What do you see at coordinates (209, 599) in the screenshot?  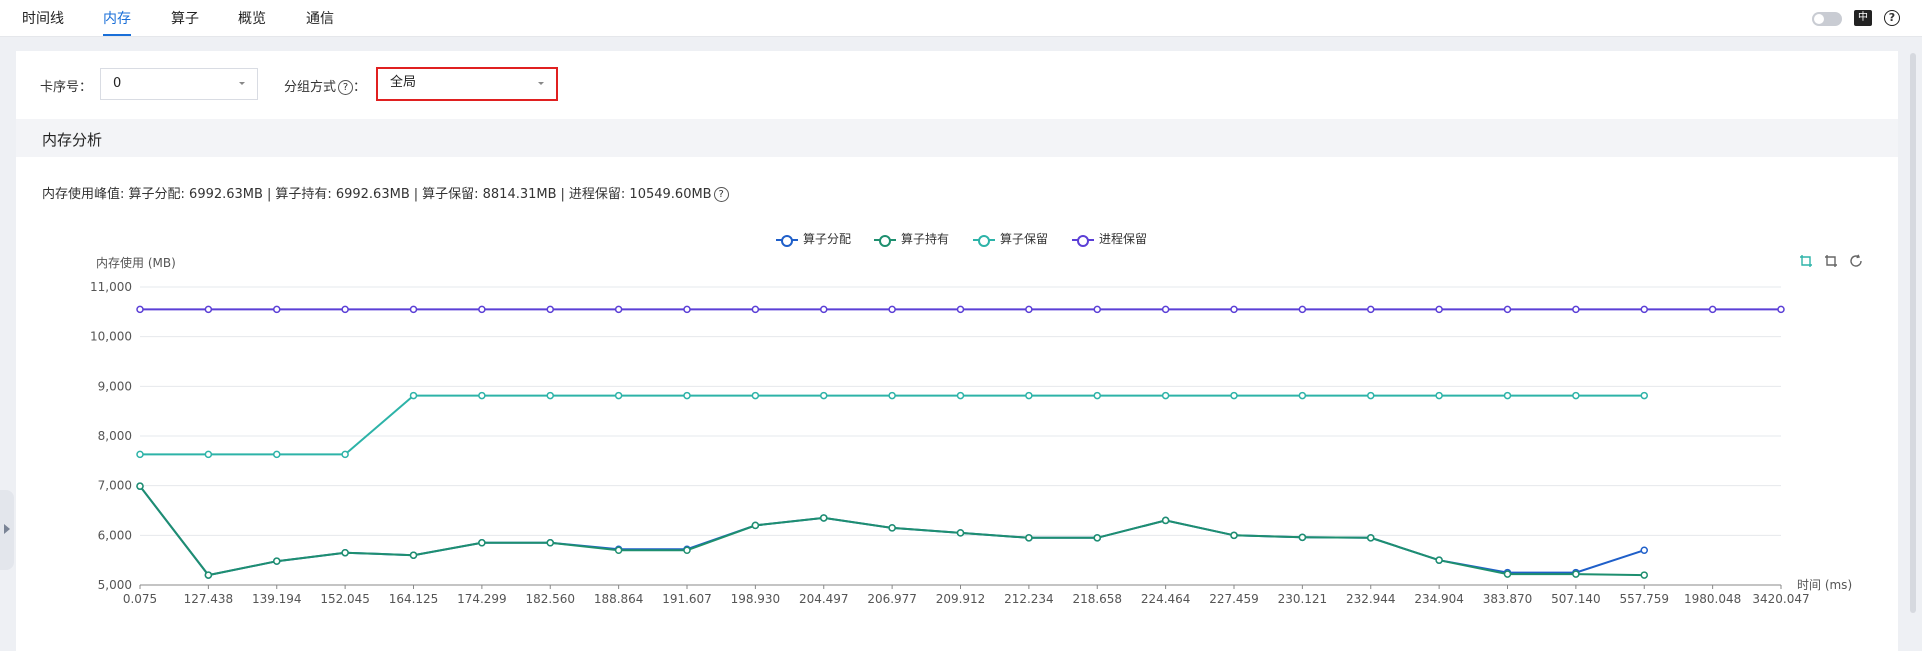 I see `x-tick-label: 127.438` at bounding box center [209, 599].